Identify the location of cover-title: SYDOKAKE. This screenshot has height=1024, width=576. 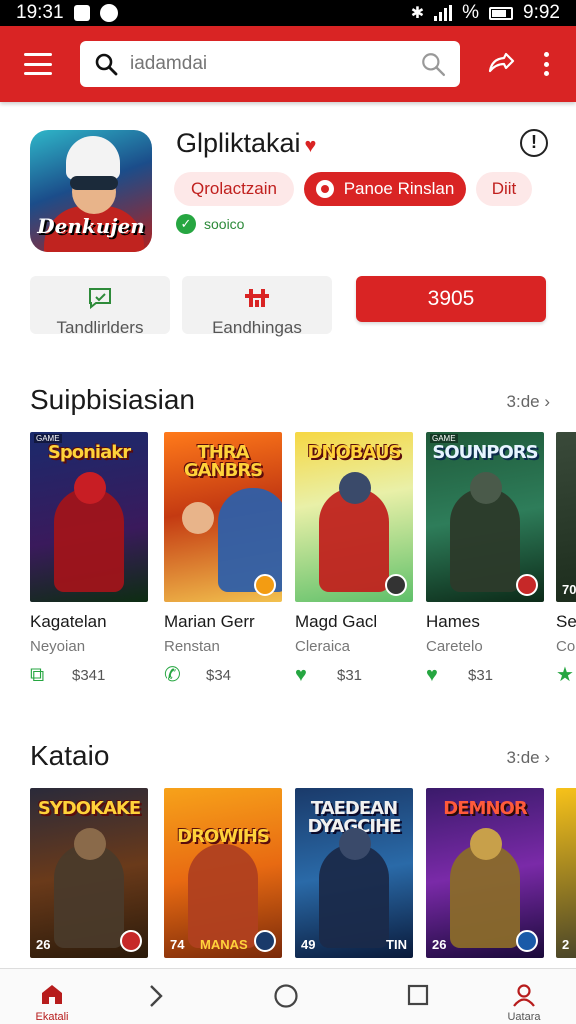
(89, 808).